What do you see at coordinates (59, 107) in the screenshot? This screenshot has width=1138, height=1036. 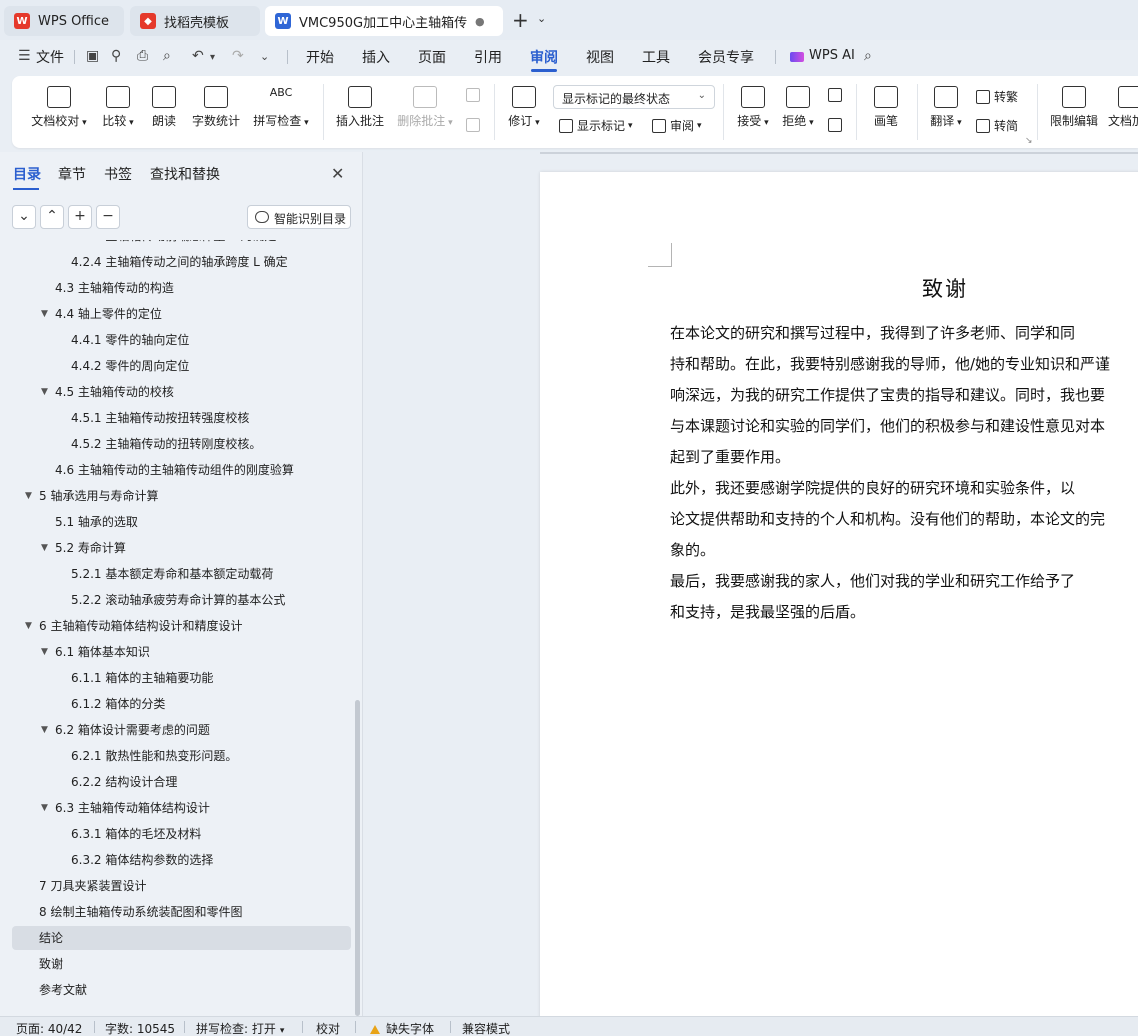 I see `doc-check-button: 文档校对 ▾` at bounding box center [59, 107].